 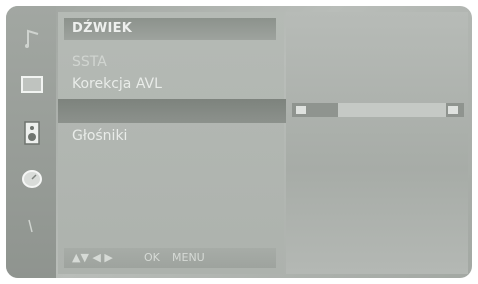 I want to click on arrow-icon, so click(x=32, y=227).